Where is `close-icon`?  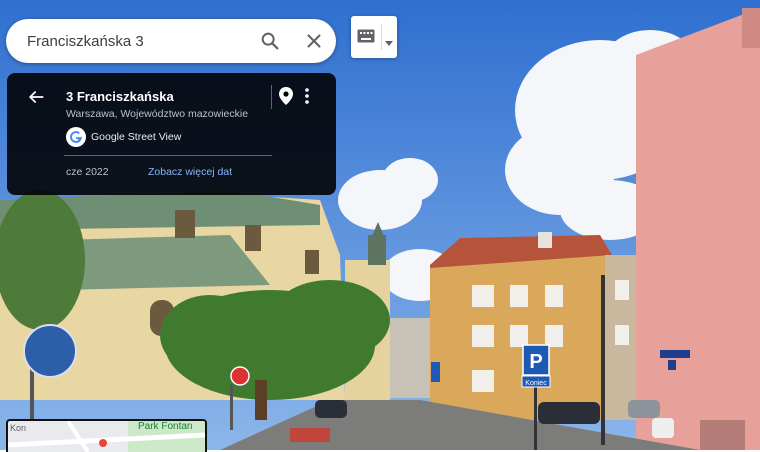
close-icon is located at coordinates (314, 41).